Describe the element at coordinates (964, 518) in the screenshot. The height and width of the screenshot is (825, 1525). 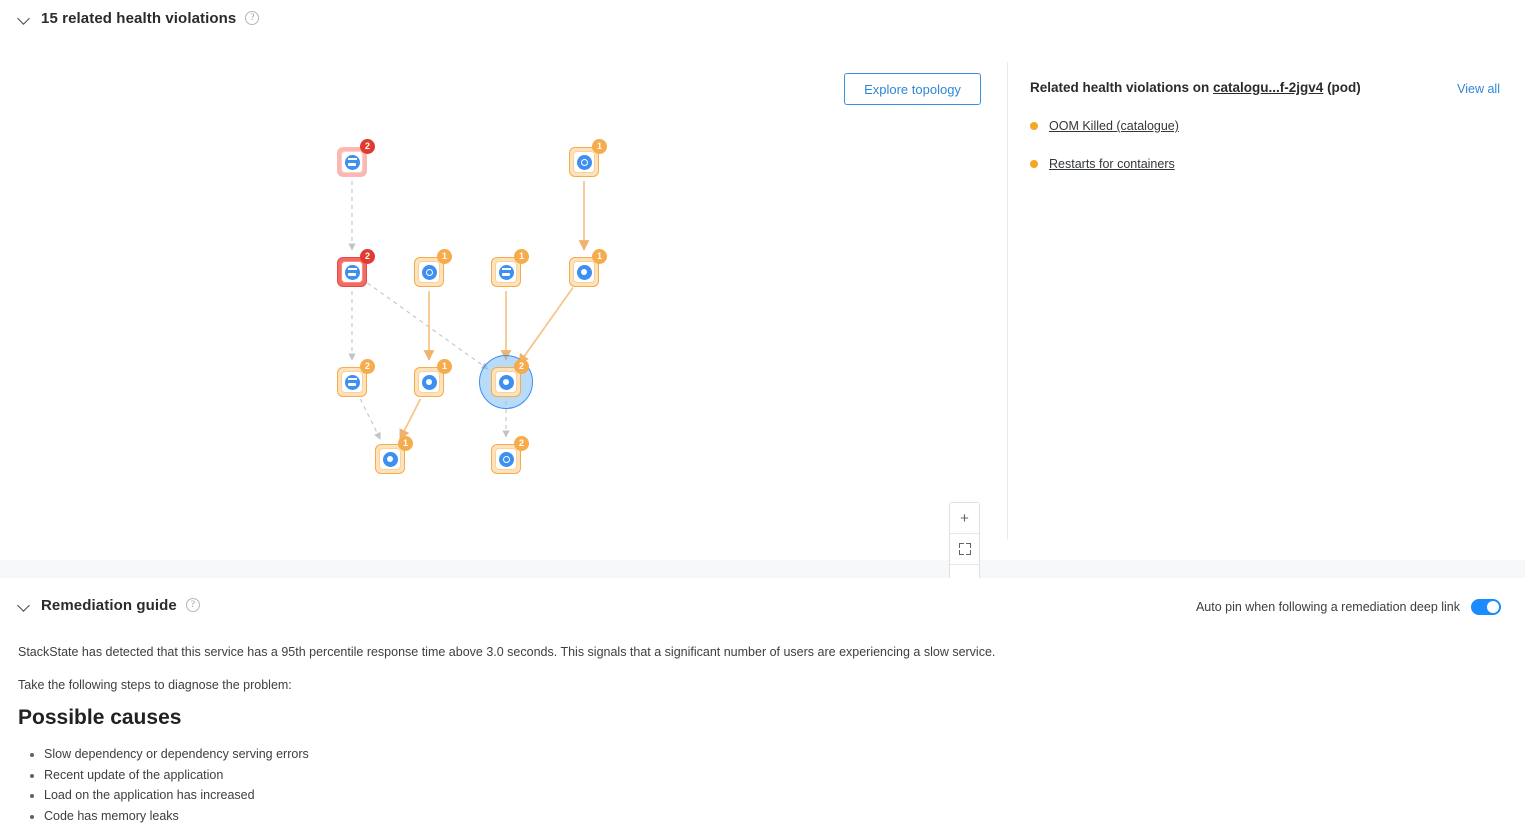
I see `zoom-in-button: +` at that location.